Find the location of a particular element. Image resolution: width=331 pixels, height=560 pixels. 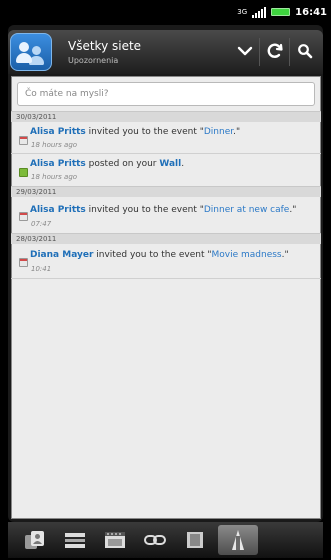

bottom-tab-bar is located at coordinates (165, 540).